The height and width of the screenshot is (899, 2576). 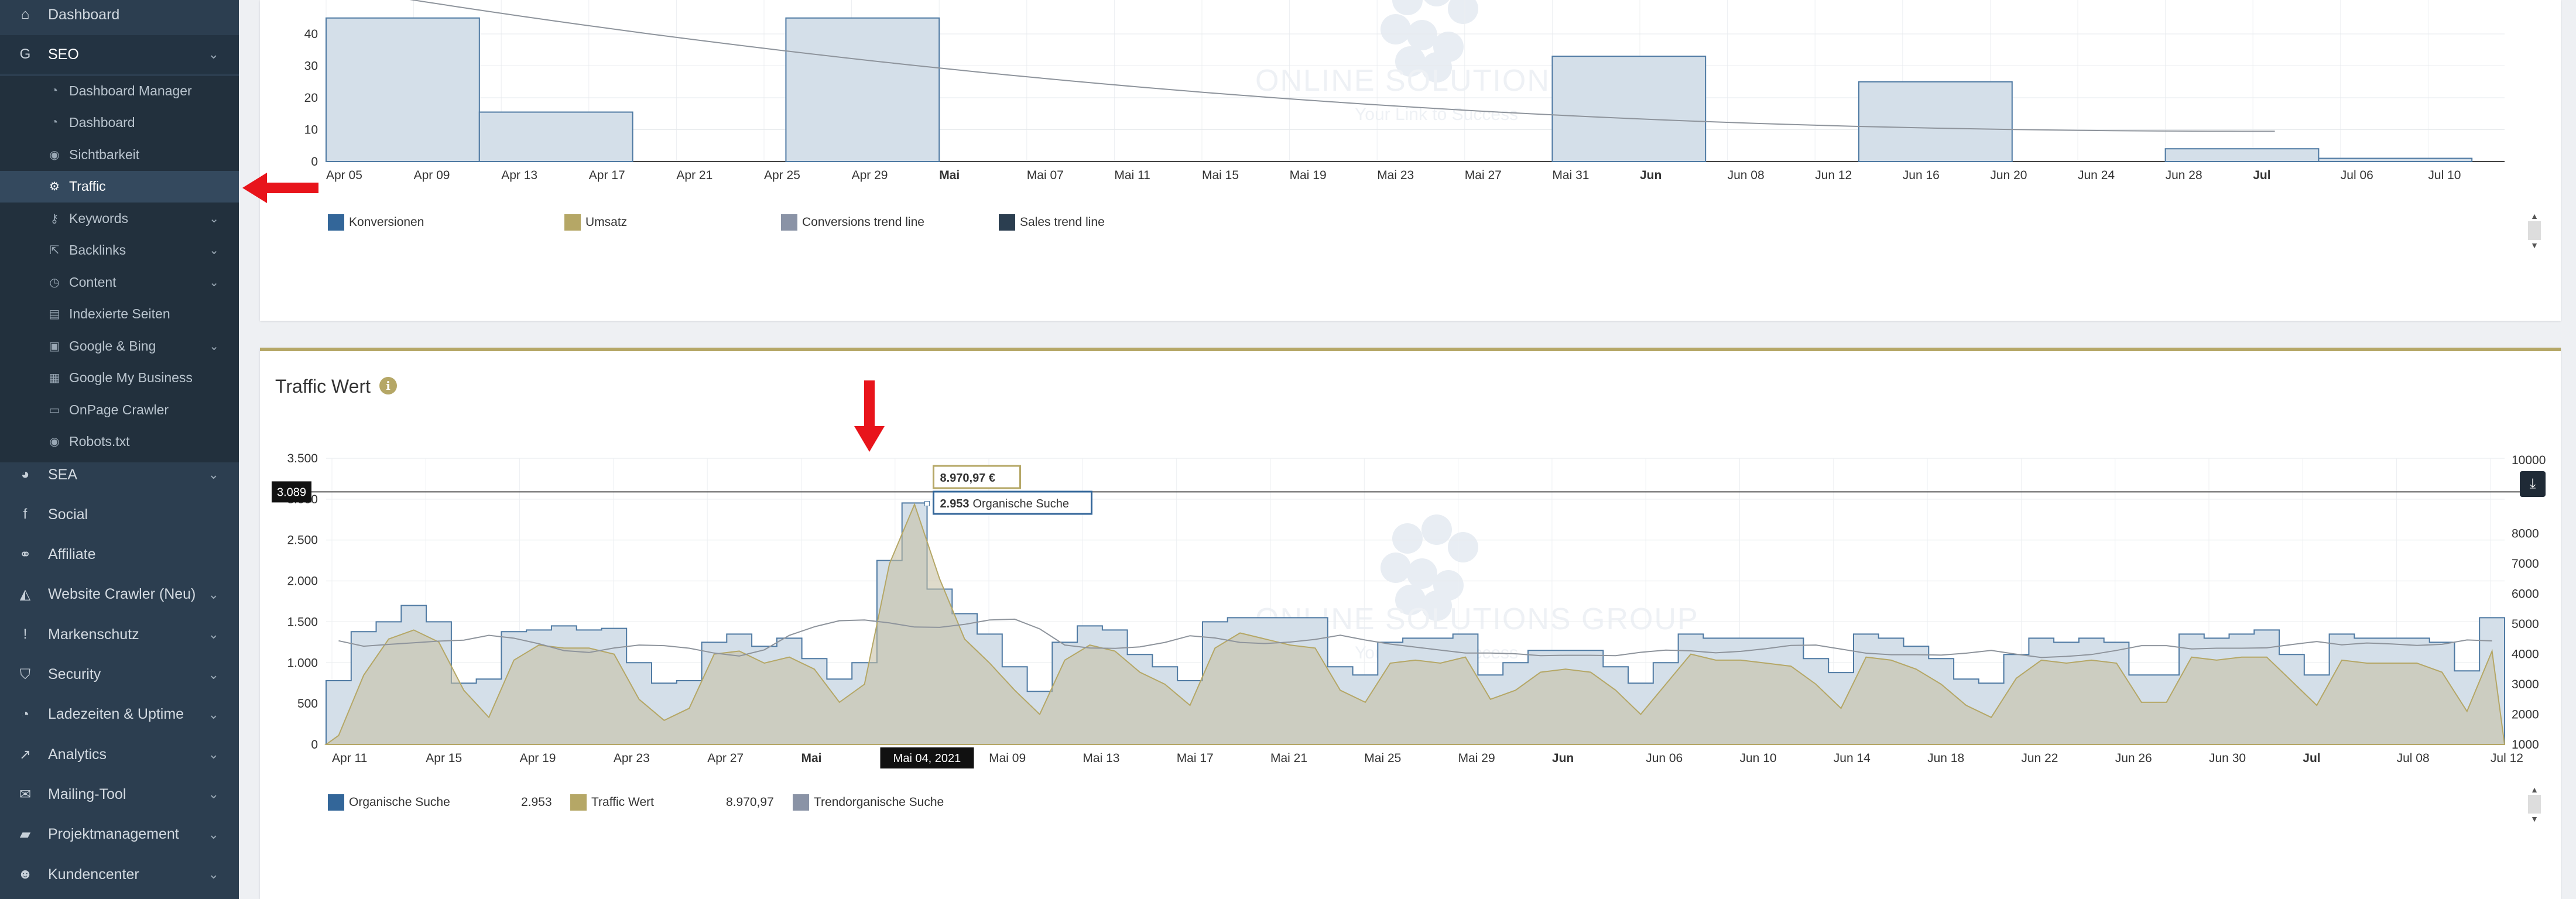 I want to click on sidebar-subitem-label: Content, so click(x=93, y=282).